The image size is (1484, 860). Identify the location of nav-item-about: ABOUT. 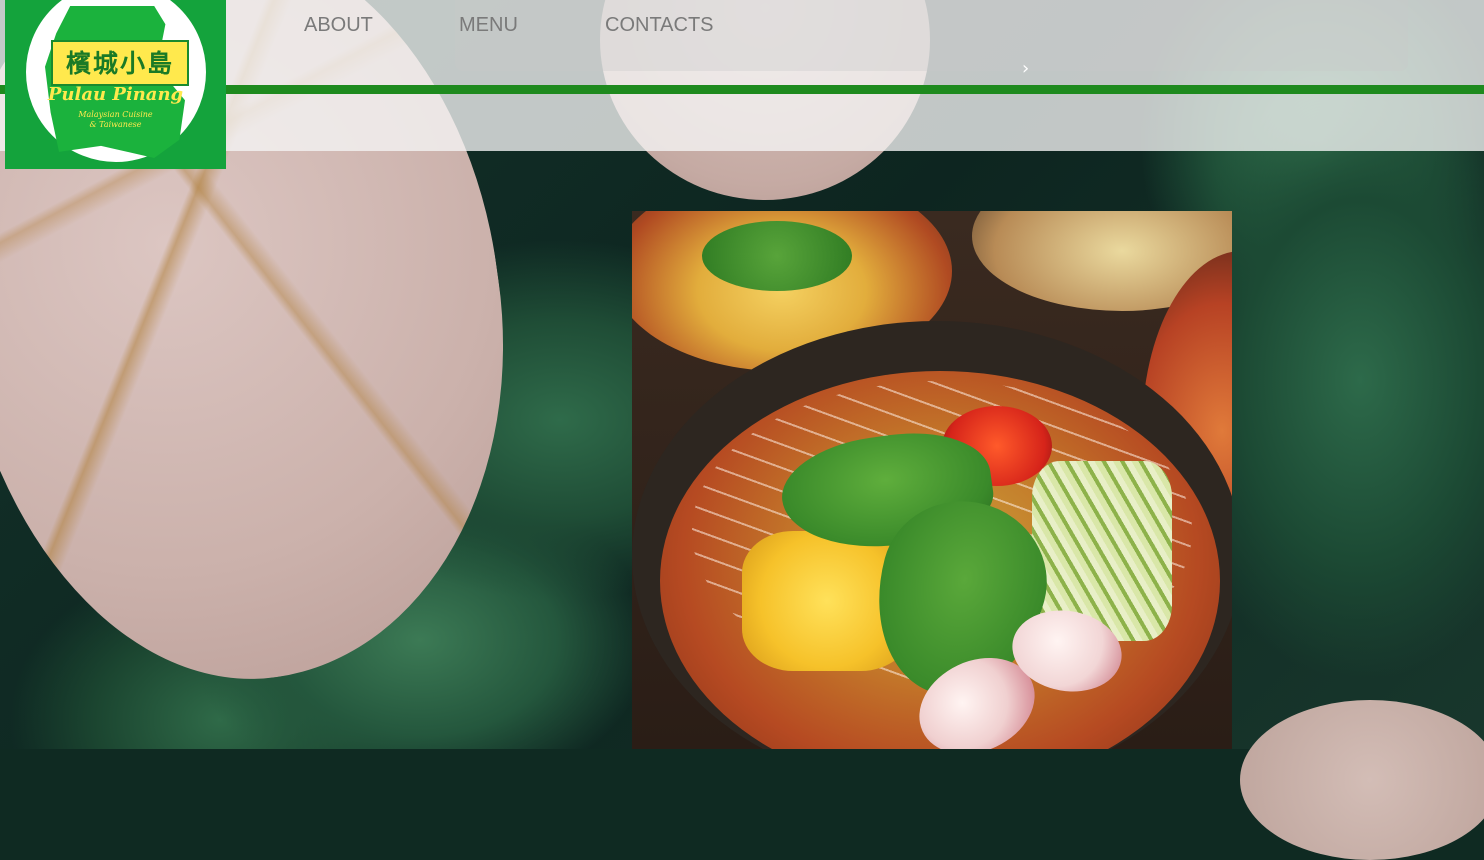
(338, 25).